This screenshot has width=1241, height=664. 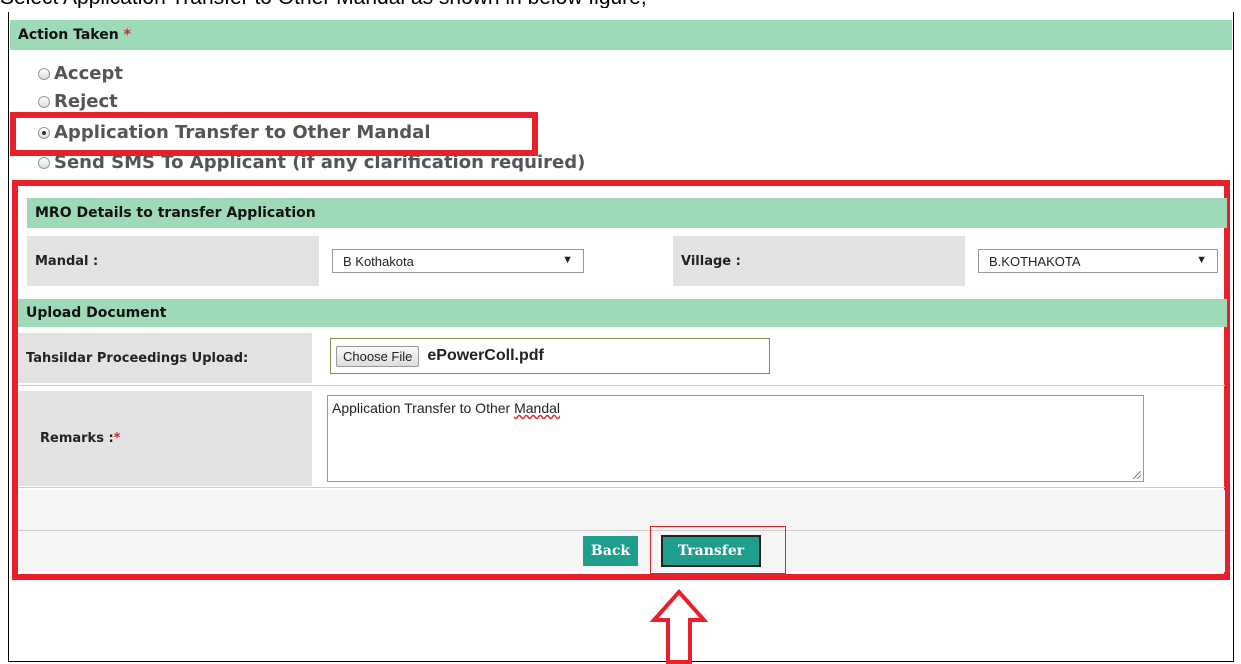 I want to click on remarks-label-text: Remarks :, so click(x=77, y=438).